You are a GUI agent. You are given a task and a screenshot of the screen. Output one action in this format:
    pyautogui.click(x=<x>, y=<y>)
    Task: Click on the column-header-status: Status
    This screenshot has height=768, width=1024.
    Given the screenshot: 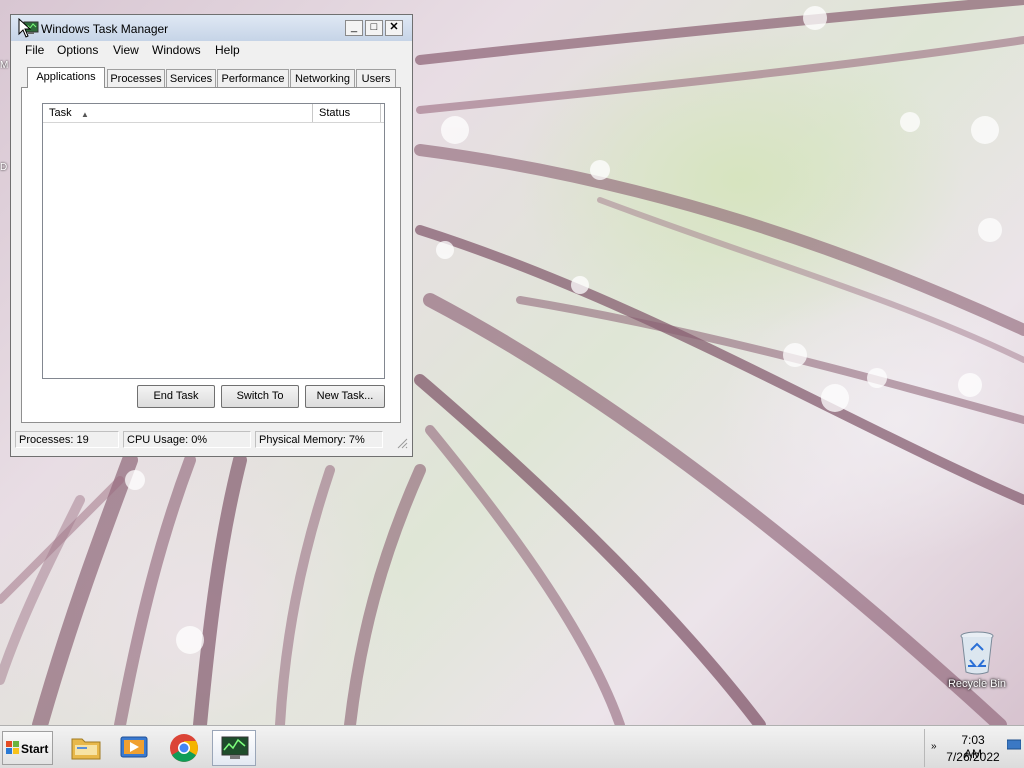 What is the action you would take?
    pyautogui.click(x=347, y=113)
    